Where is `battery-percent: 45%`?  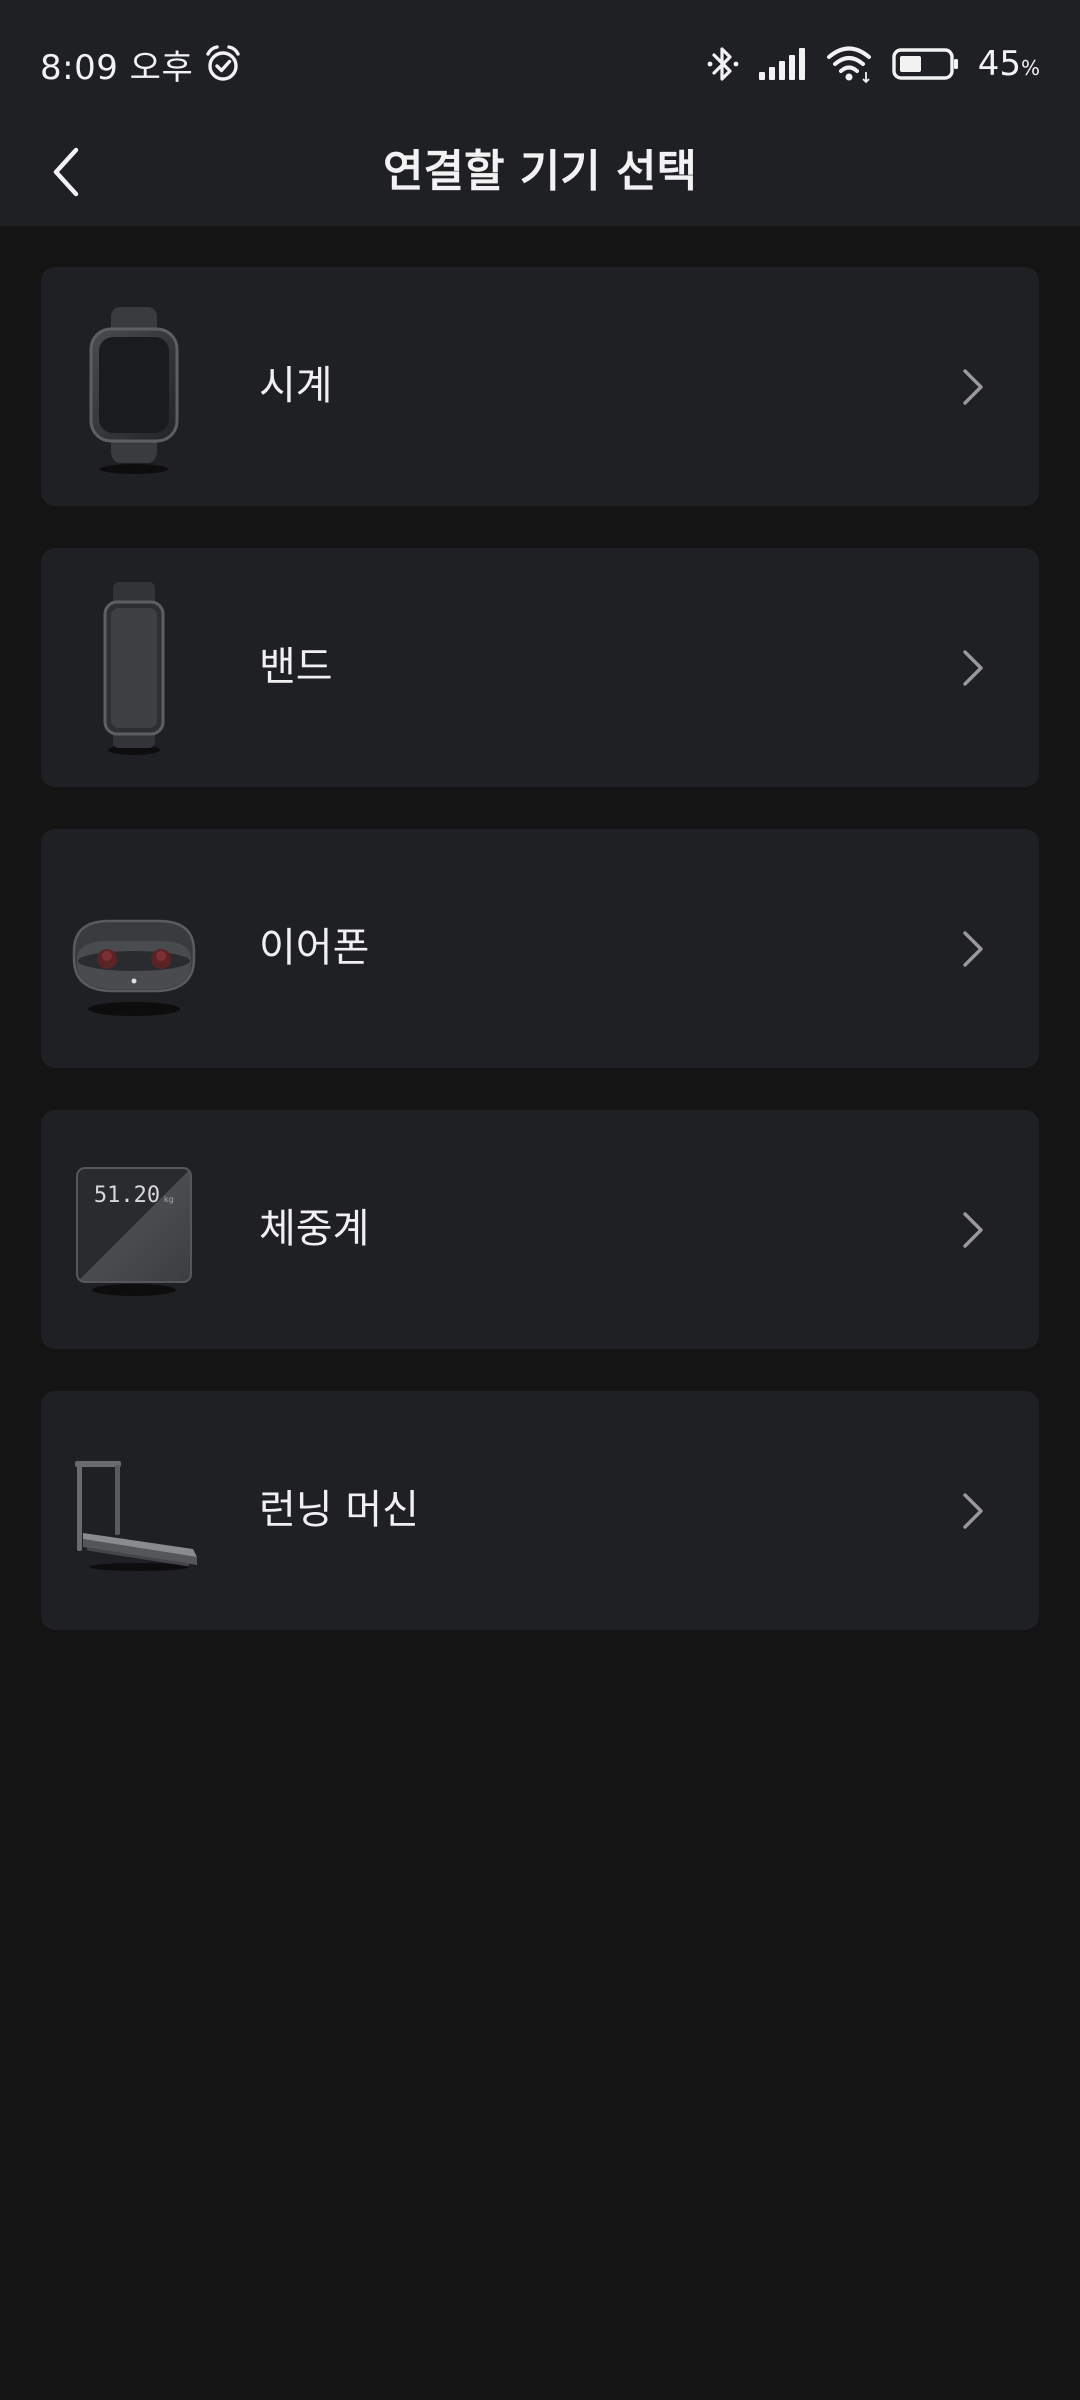 battery-percent: 45% is located at coordinates (1009, 64).